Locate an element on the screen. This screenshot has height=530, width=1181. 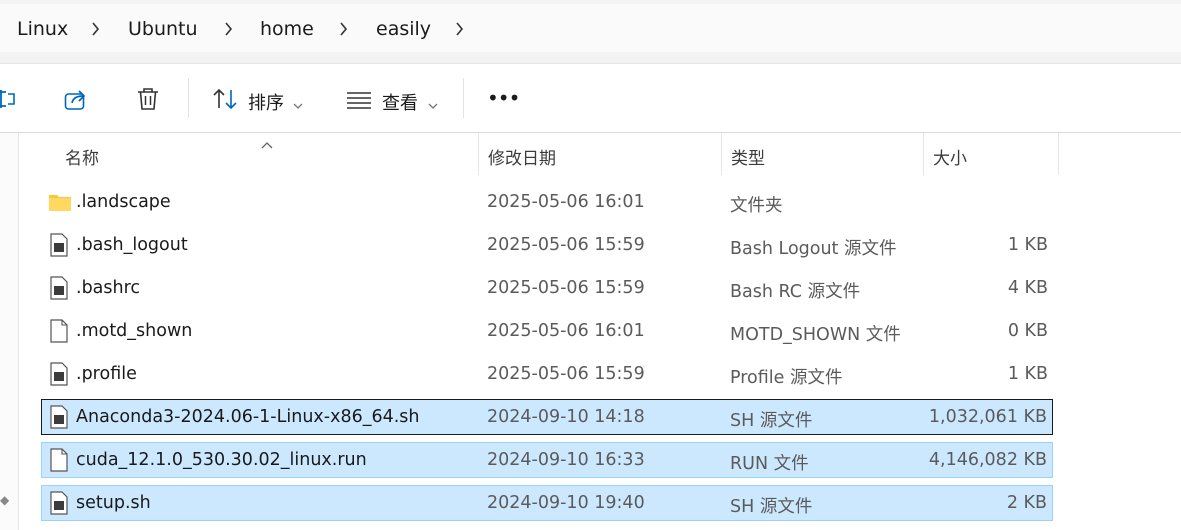
file-name: Anaconda3-2024.06-1-Linux-x86_64.sh is located at coordinates (248, 417).